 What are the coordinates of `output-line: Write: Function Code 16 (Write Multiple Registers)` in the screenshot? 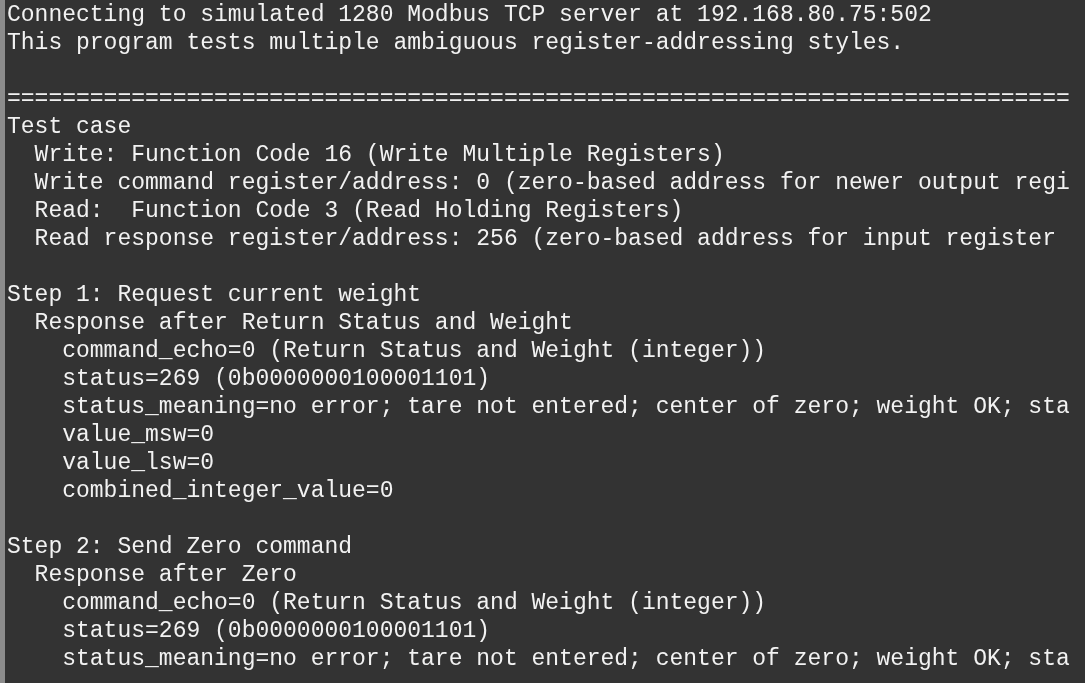 It's located at (379, 155).